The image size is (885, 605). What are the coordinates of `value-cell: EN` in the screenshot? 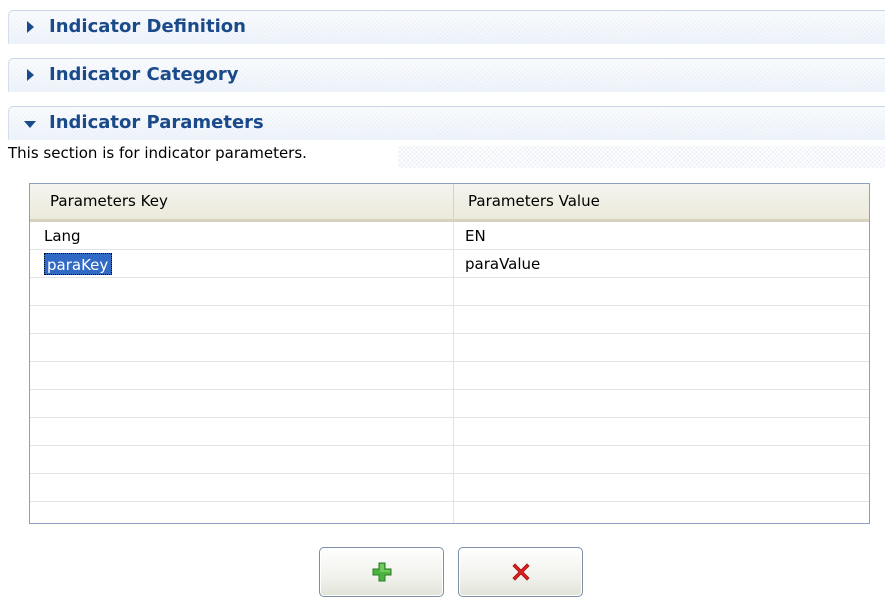 It's located at (475, 236).